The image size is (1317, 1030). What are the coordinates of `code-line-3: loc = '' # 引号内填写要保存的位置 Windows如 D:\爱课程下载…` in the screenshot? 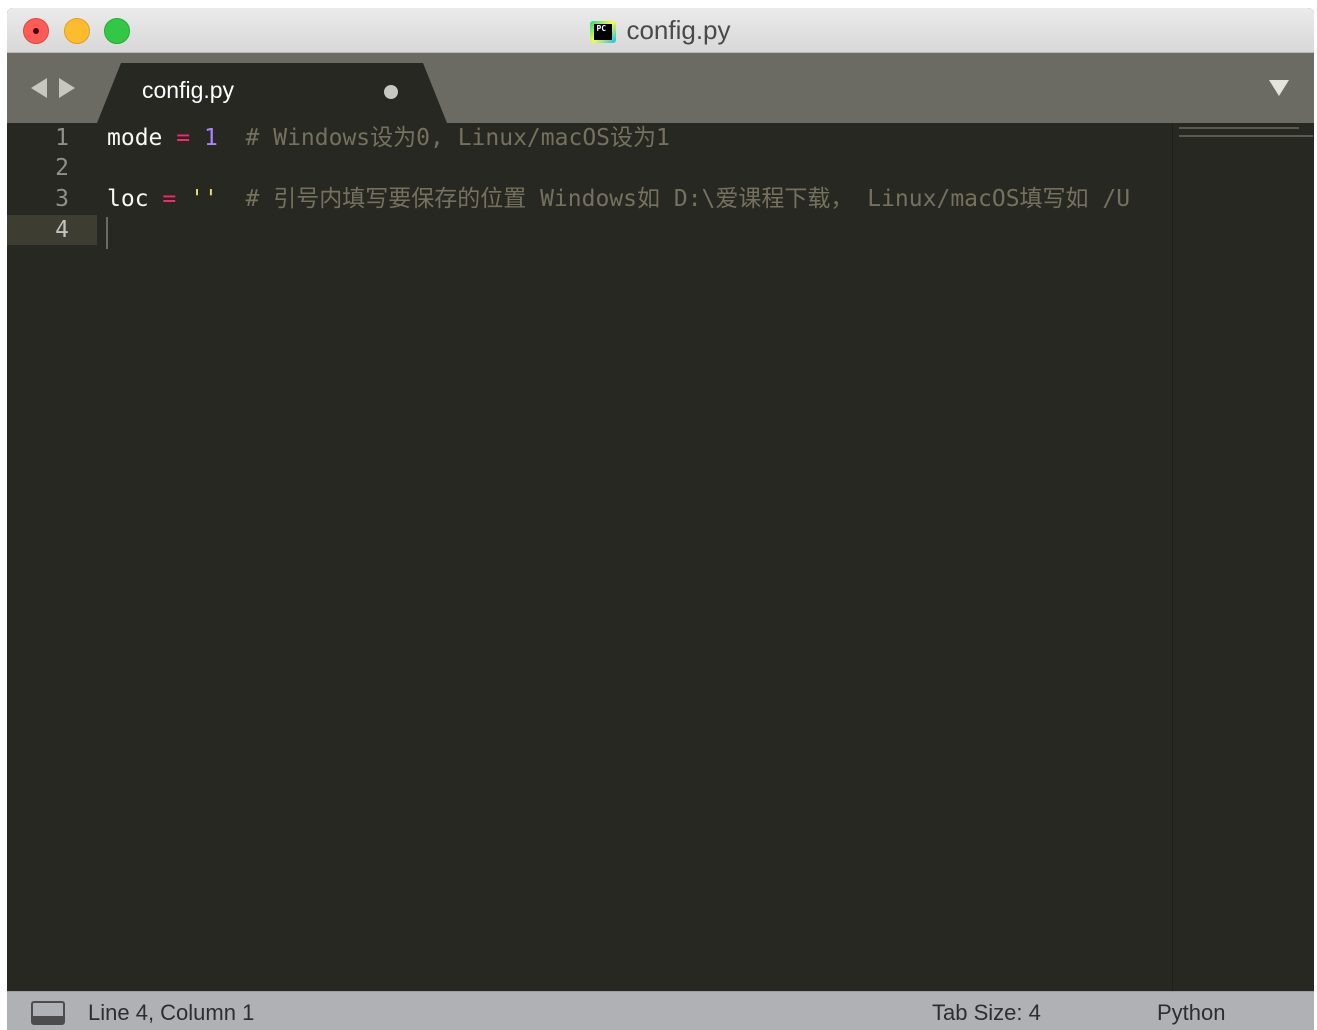 It's located at (618, 199).